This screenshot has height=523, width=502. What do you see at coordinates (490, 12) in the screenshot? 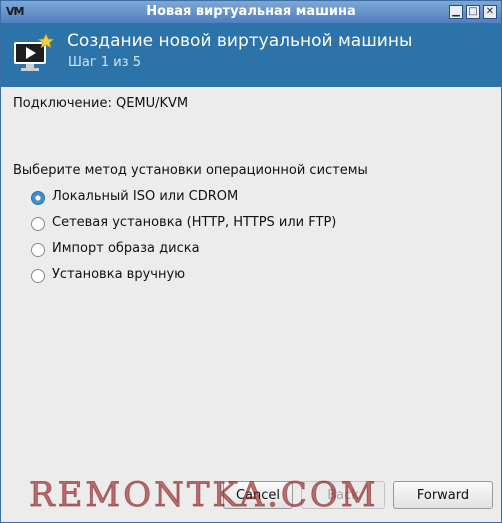
I see `close-icon: ✕` at bounding box center [490, 12].